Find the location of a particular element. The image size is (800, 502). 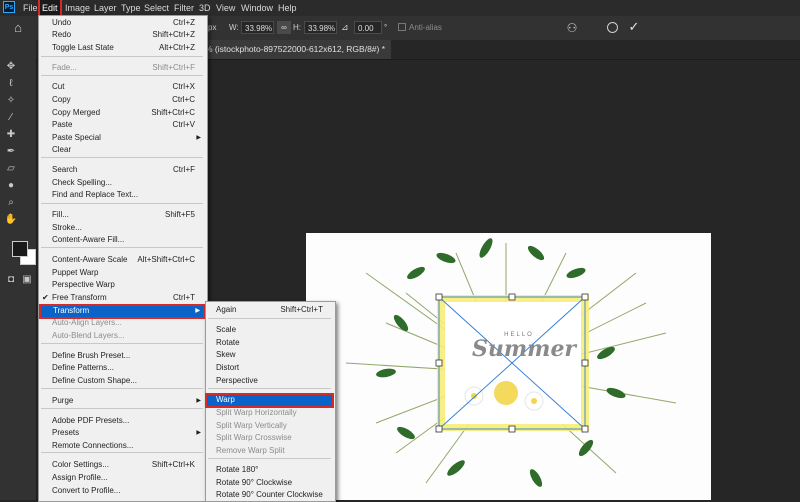

angle-field: 0.00 is located at coordinates (368, 27).